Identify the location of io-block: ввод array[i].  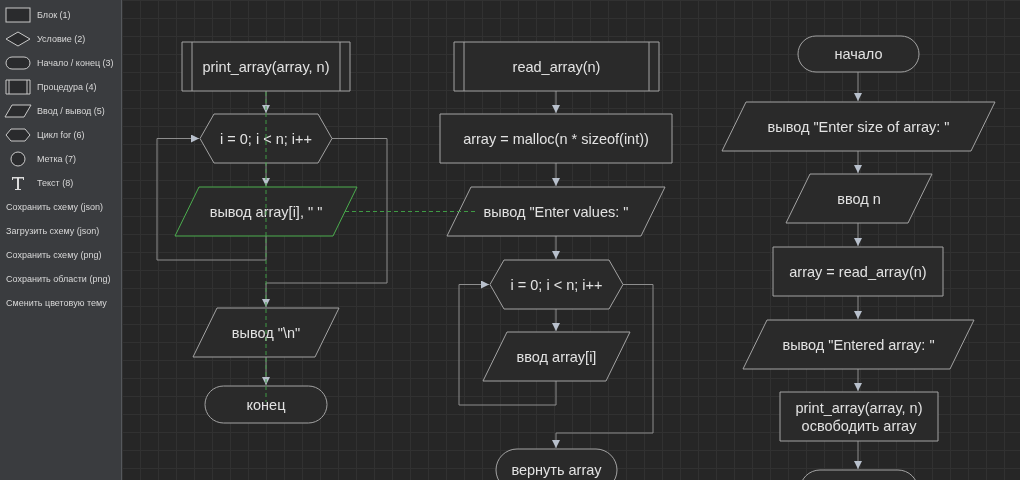
(556, 356).